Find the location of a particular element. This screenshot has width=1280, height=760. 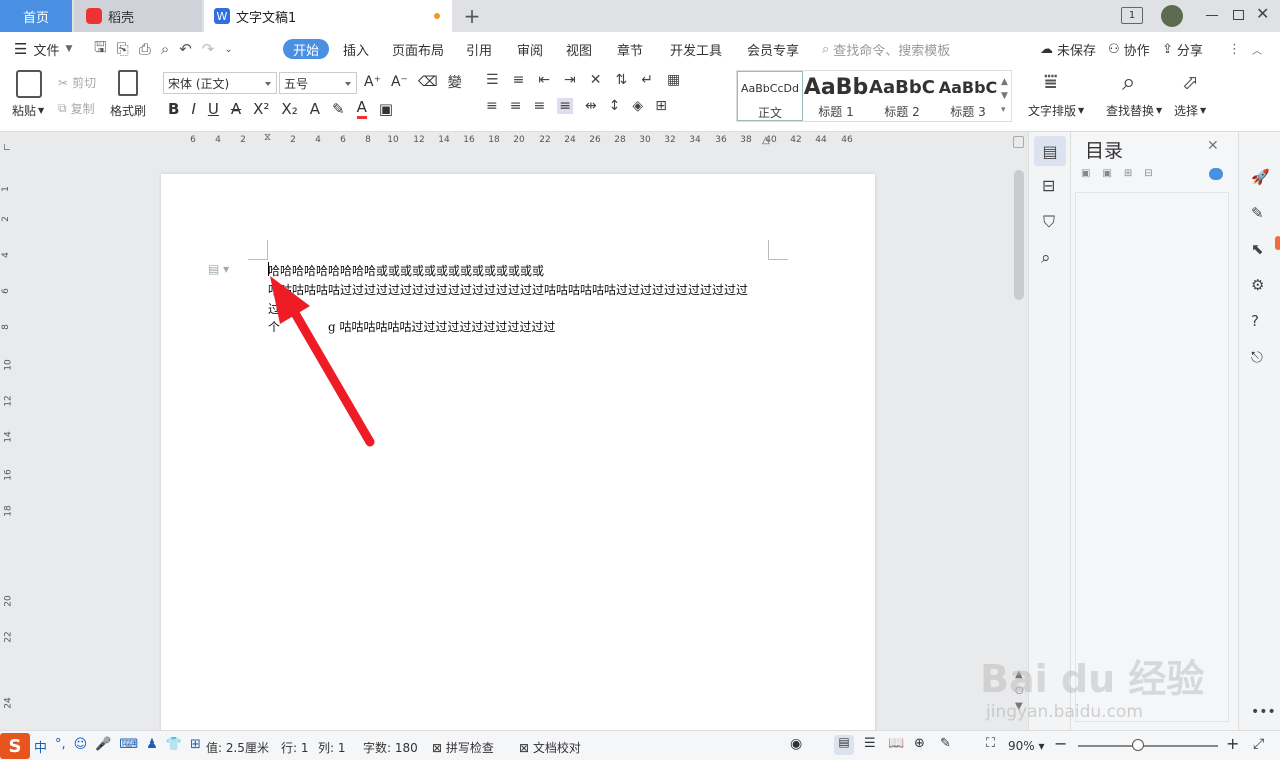

save-icon: 🖫 is located at coordinates (100, 49).